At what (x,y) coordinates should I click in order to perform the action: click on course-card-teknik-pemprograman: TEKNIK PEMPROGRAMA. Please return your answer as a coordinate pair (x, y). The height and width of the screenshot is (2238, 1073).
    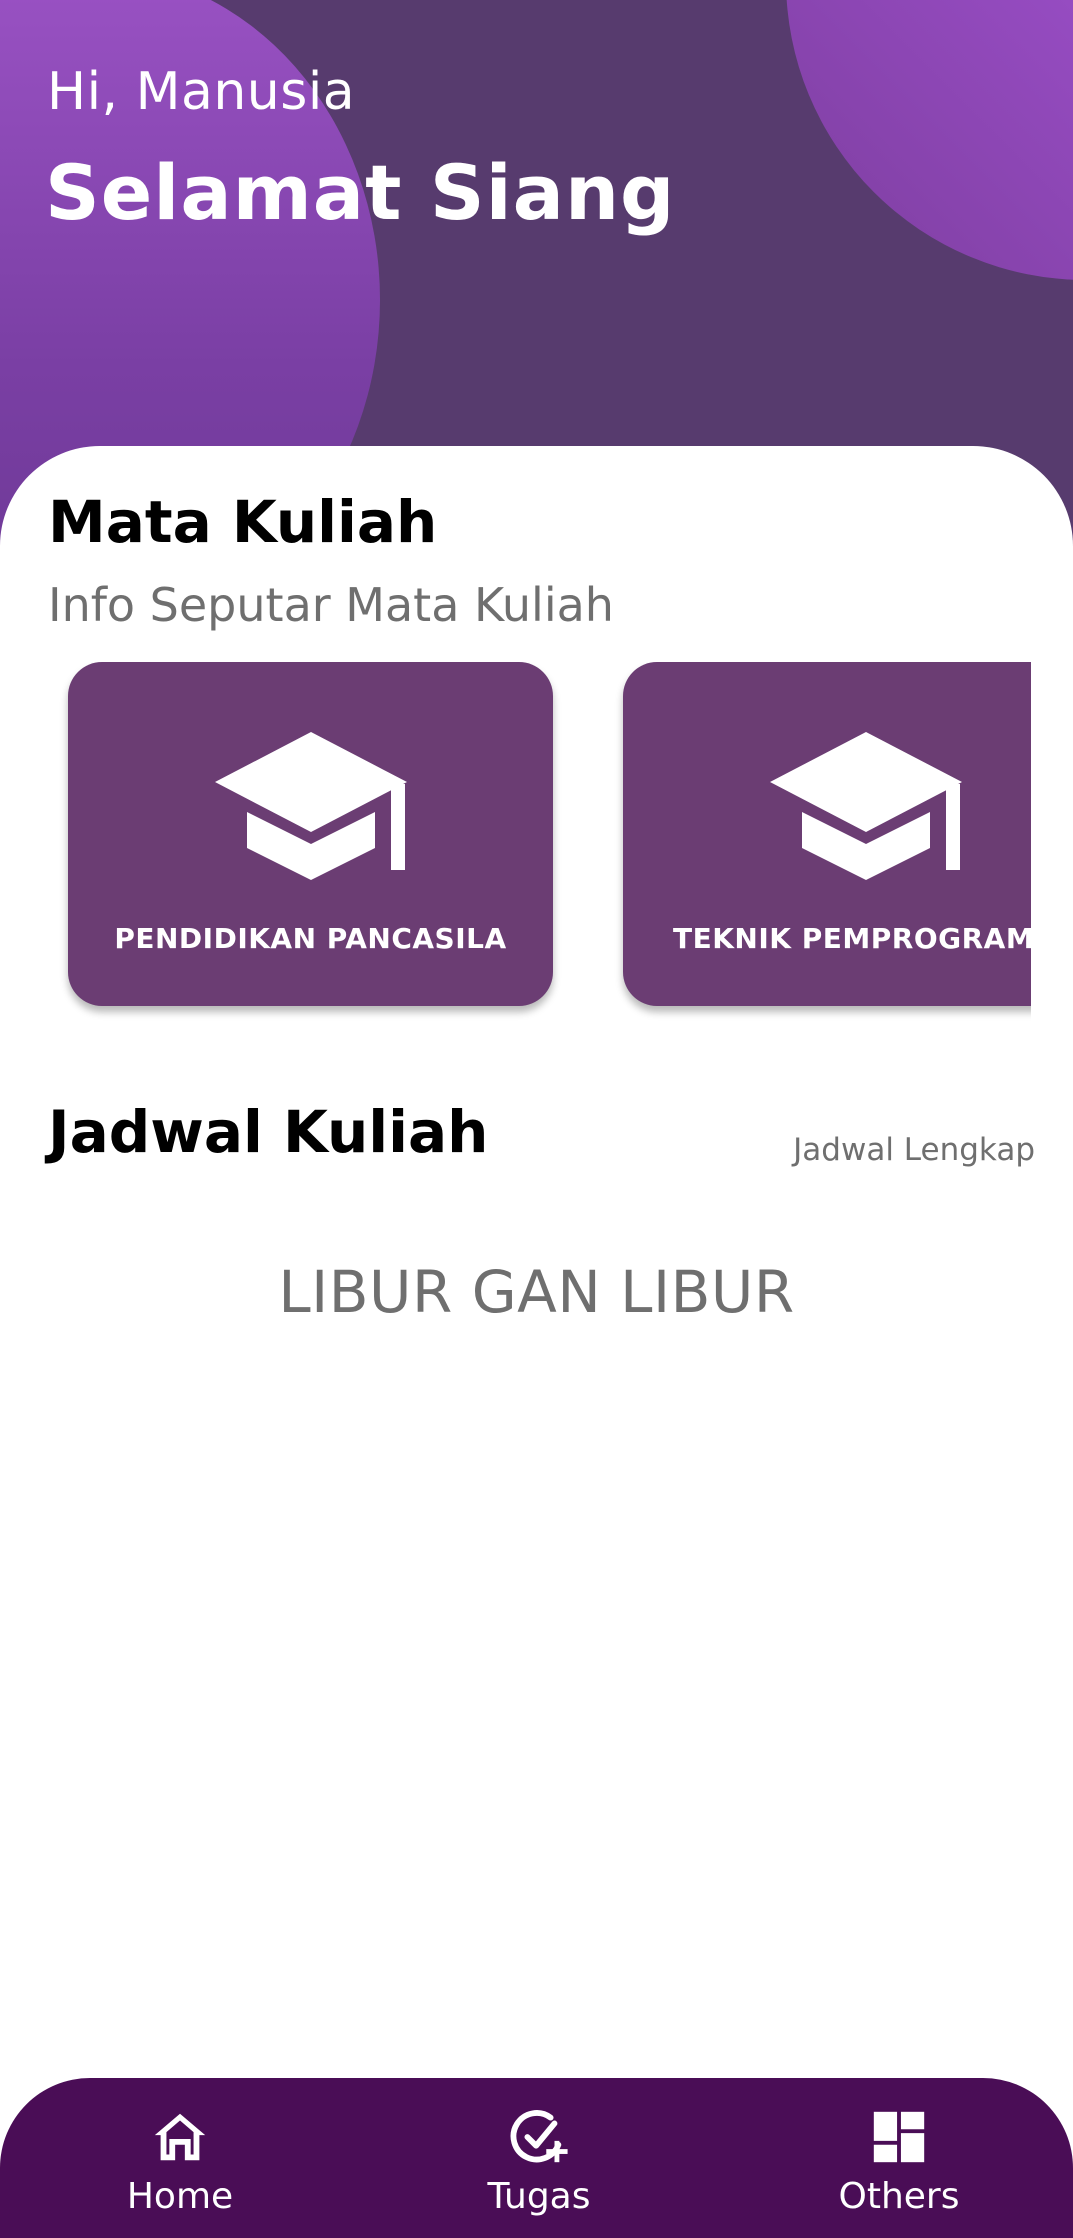
    Looking at the image, I should click on (827, 834).